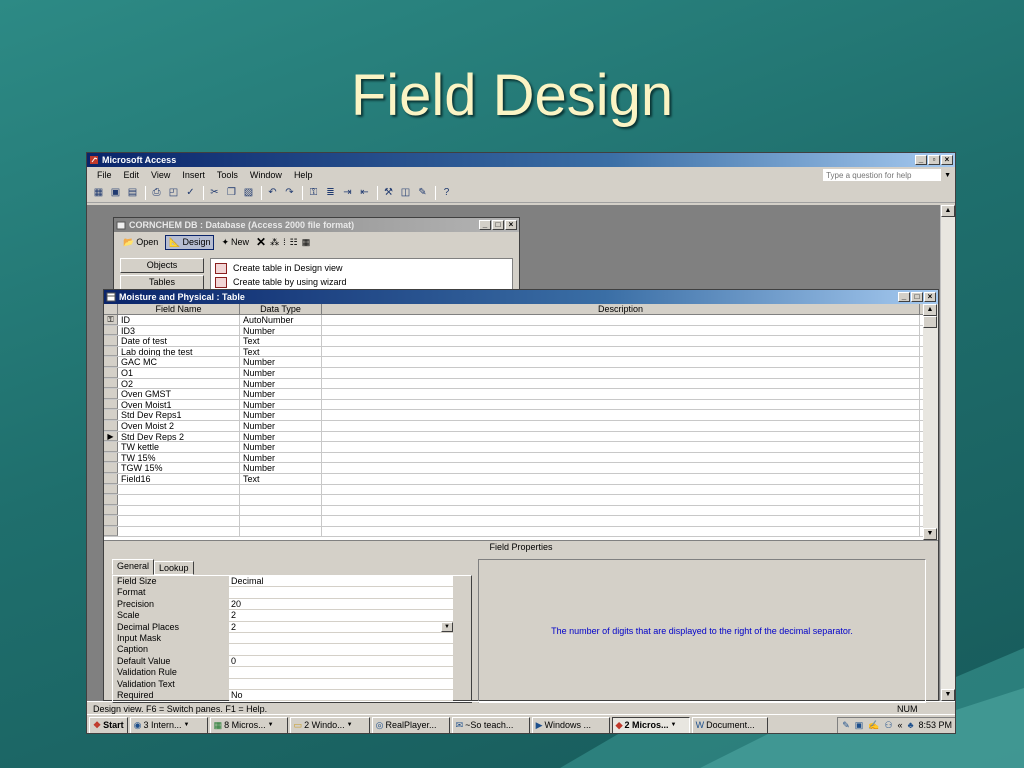  What do you see at coordinates (115, 192) in the screenshot?
I see `save-icon: ▣` at bounding box center [115, 192].